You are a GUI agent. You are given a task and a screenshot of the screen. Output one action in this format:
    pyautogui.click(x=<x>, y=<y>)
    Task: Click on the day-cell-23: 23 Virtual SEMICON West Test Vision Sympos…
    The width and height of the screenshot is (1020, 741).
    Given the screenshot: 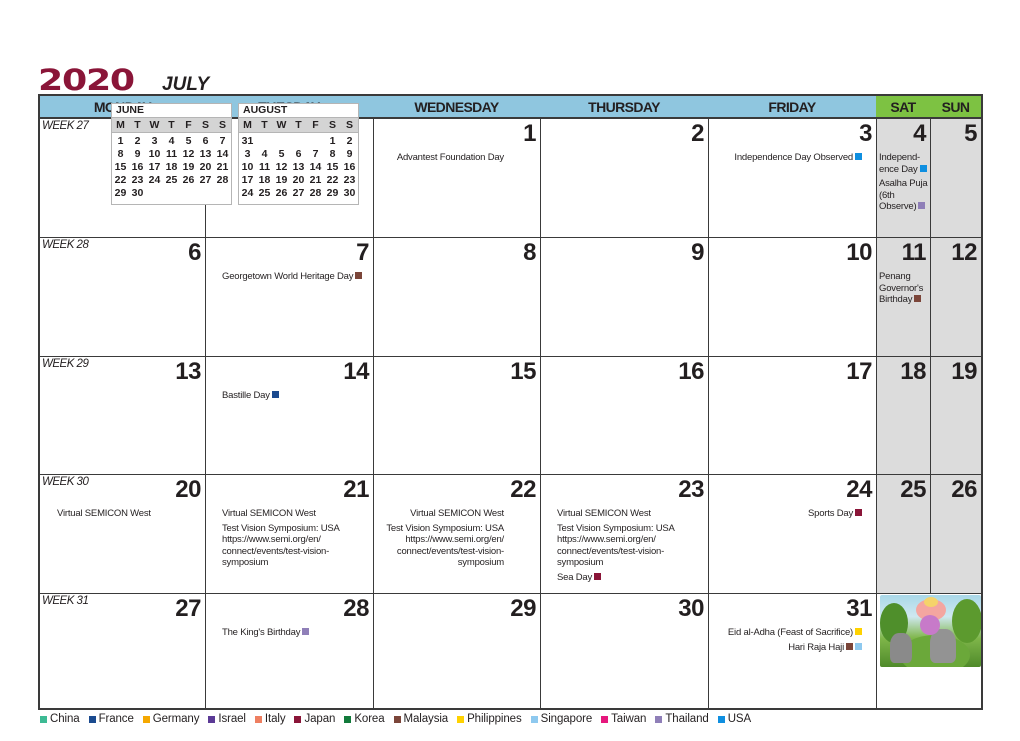 What is the action you would take?
    pyautogui.click(x=624, y=533)
    